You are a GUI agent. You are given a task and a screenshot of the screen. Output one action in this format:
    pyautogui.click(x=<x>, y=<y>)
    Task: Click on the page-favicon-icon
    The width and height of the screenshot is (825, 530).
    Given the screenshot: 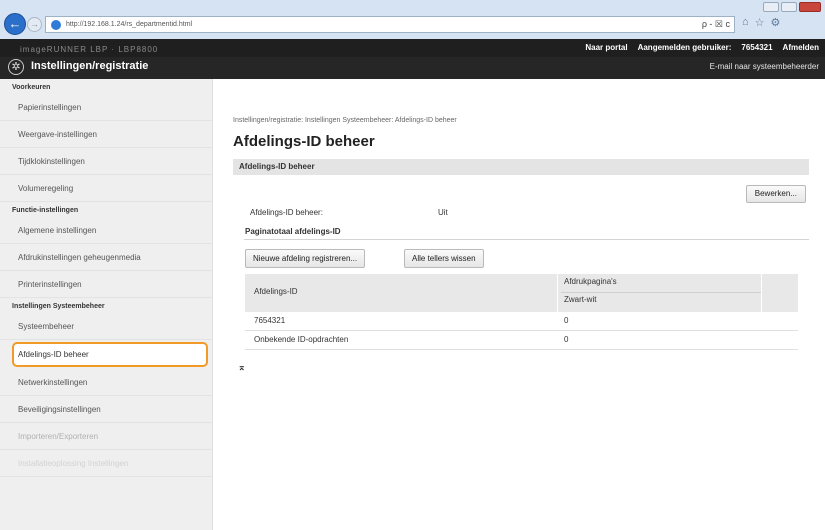 What is the action you would take?
    pyautogui.click(x=56, y=25)
    